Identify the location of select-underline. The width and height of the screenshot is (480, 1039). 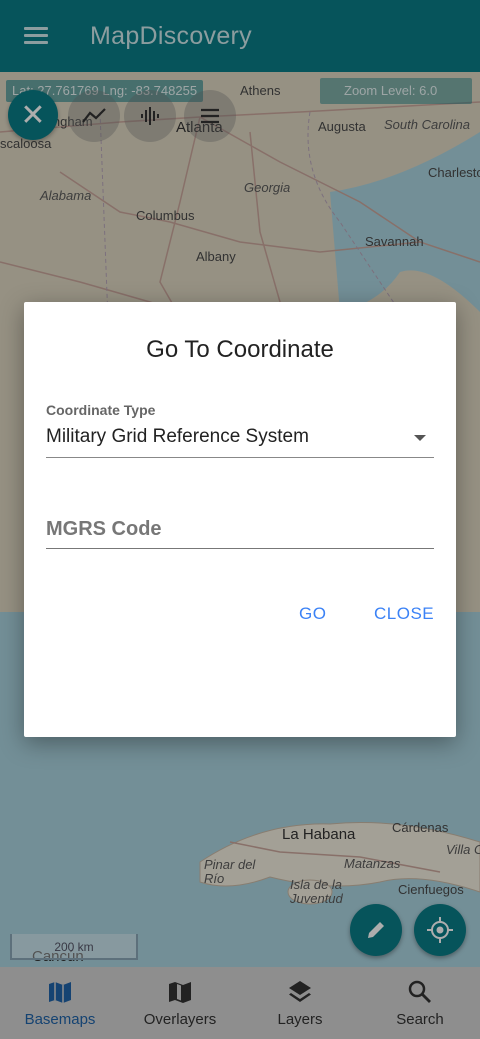
(240, 457).